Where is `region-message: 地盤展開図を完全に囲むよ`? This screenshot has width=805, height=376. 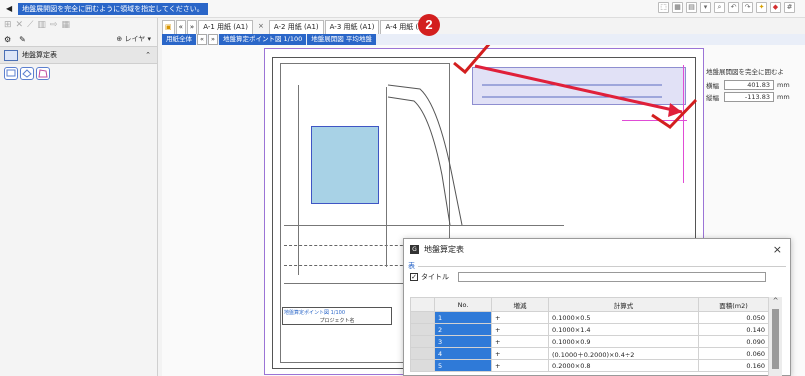
region-message: 地盤展開図を完全に囲むよ is located at coordinates (745, 72).